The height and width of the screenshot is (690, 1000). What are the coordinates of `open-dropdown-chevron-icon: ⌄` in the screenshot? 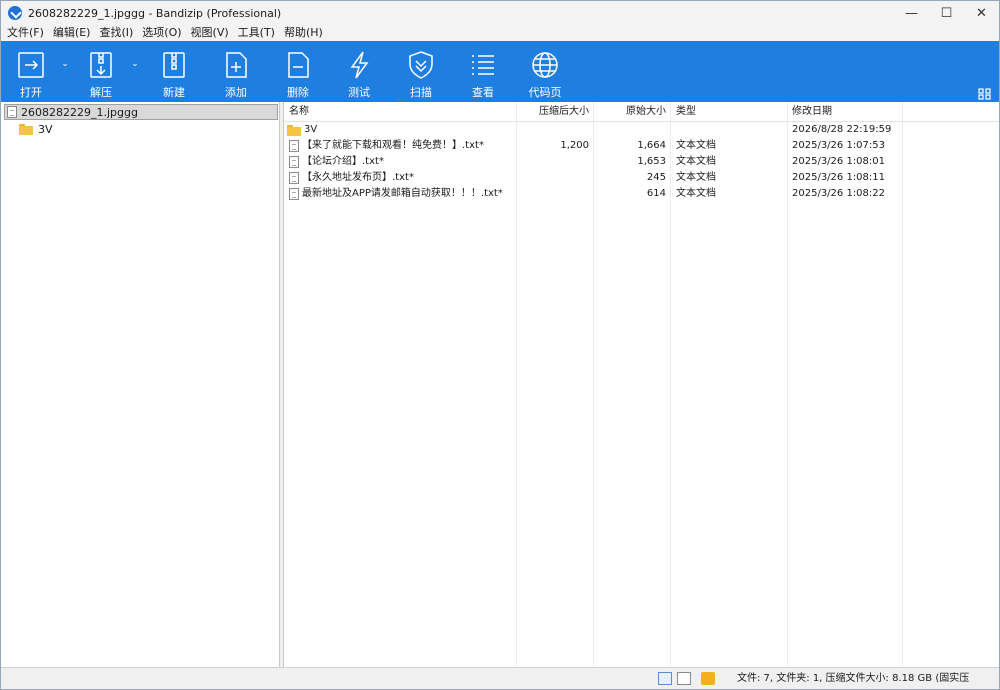 It's located at (65, 64).